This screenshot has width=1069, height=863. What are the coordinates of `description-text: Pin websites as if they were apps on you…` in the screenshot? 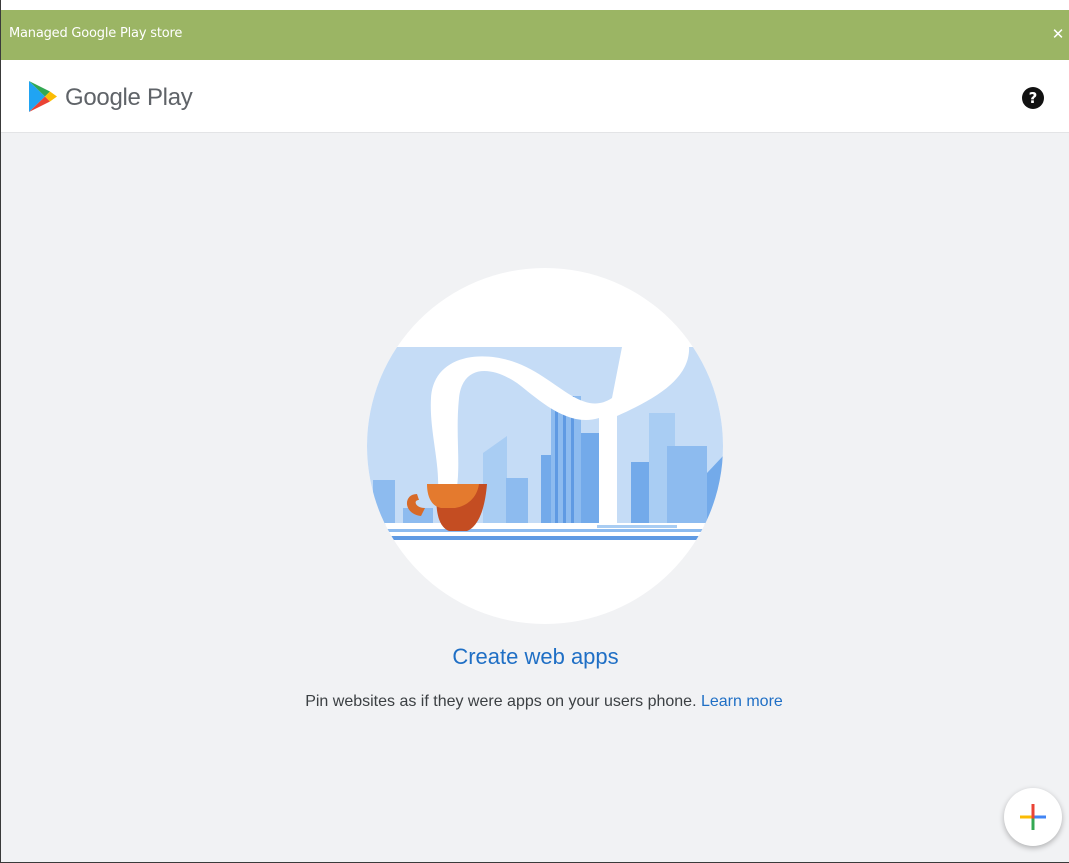 It's located at (501, 701).